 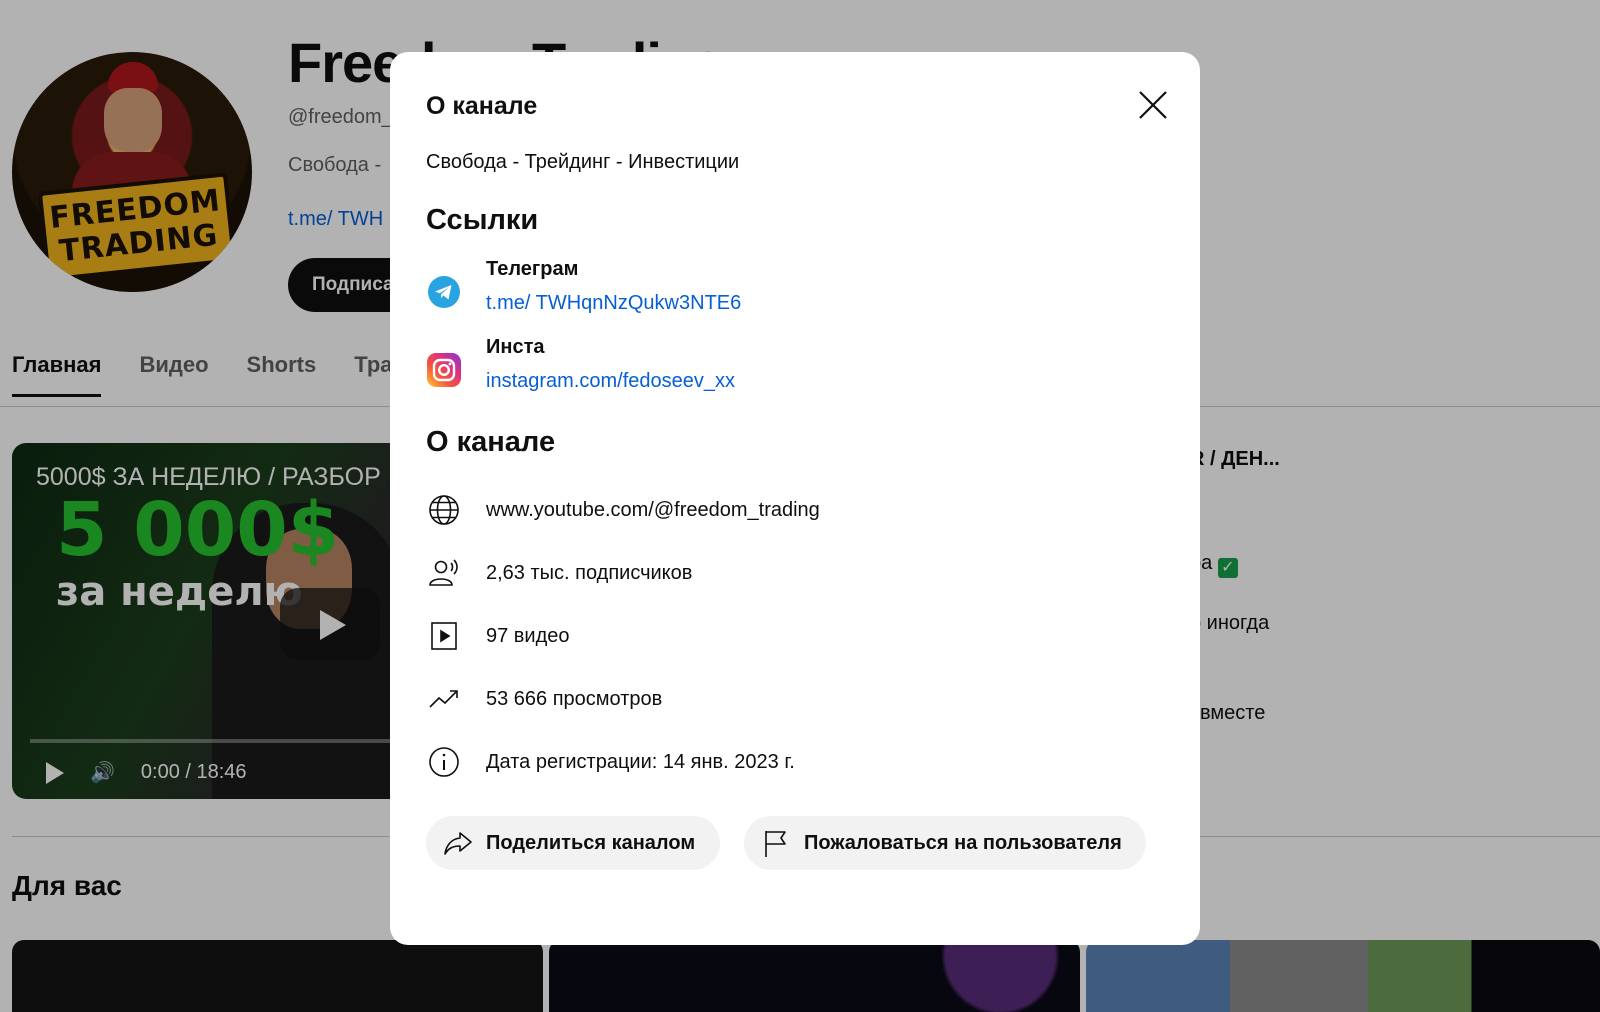 What do you see at coordinates (444, 762) in the screenshot?
I see `info-icon` at bounding box center [444, 762].